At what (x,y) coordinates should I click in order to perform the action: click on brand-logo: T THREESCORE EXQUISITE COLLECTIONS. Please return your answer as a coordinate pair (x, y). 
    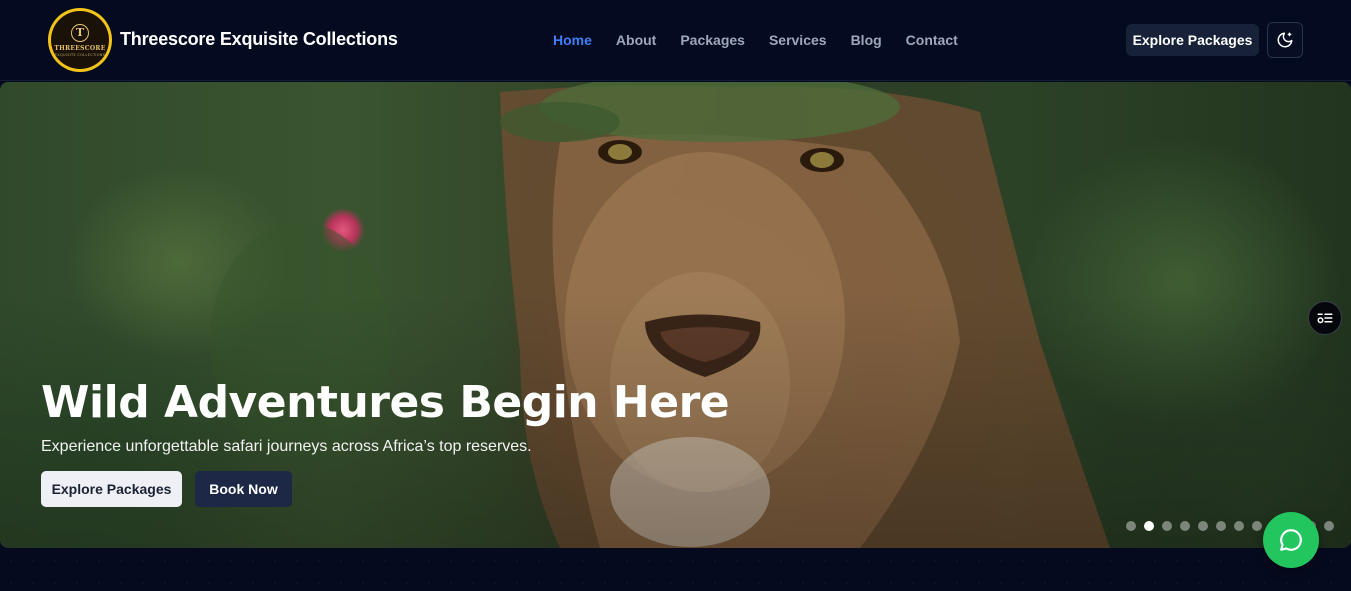
    Looking at the image, I should click on (80, 40).